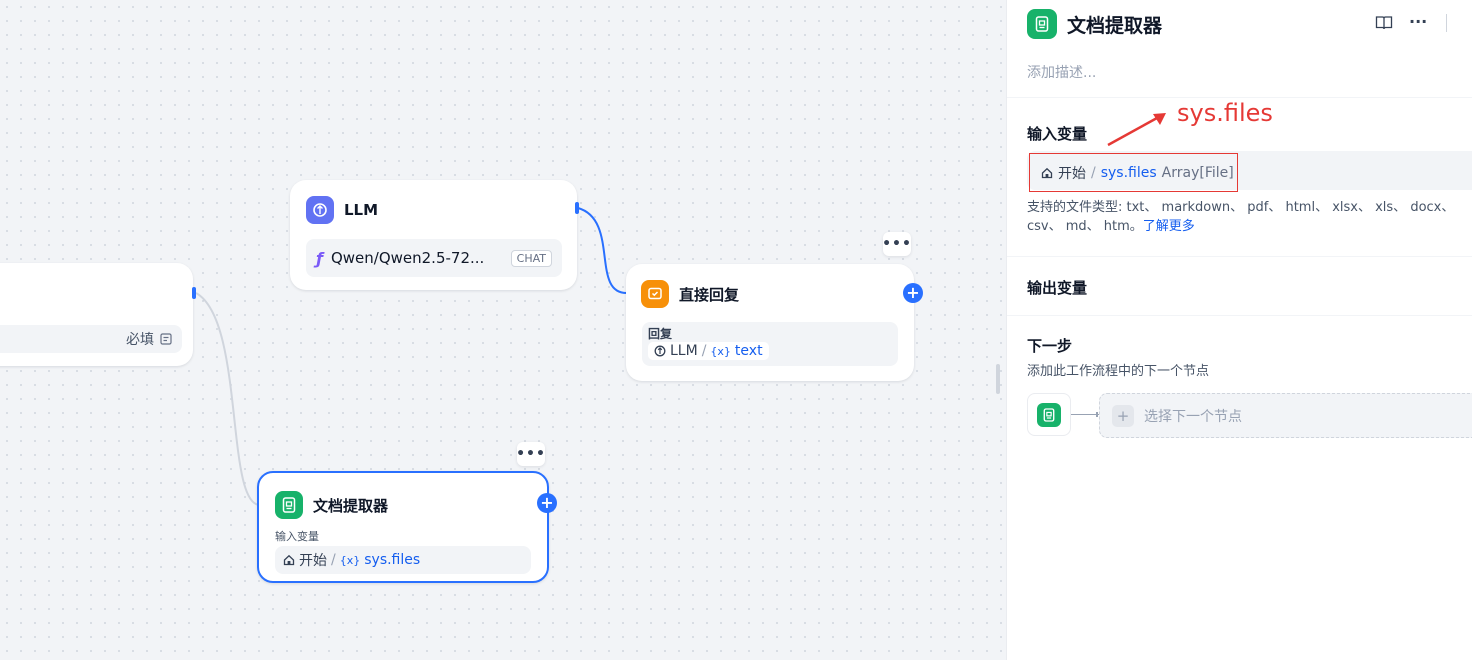 The width and height of the screenshot is (1472, 660). Describe the element at coordinates (896, 244) in the screenshot. I see `reply-more-button: •••` at that location.